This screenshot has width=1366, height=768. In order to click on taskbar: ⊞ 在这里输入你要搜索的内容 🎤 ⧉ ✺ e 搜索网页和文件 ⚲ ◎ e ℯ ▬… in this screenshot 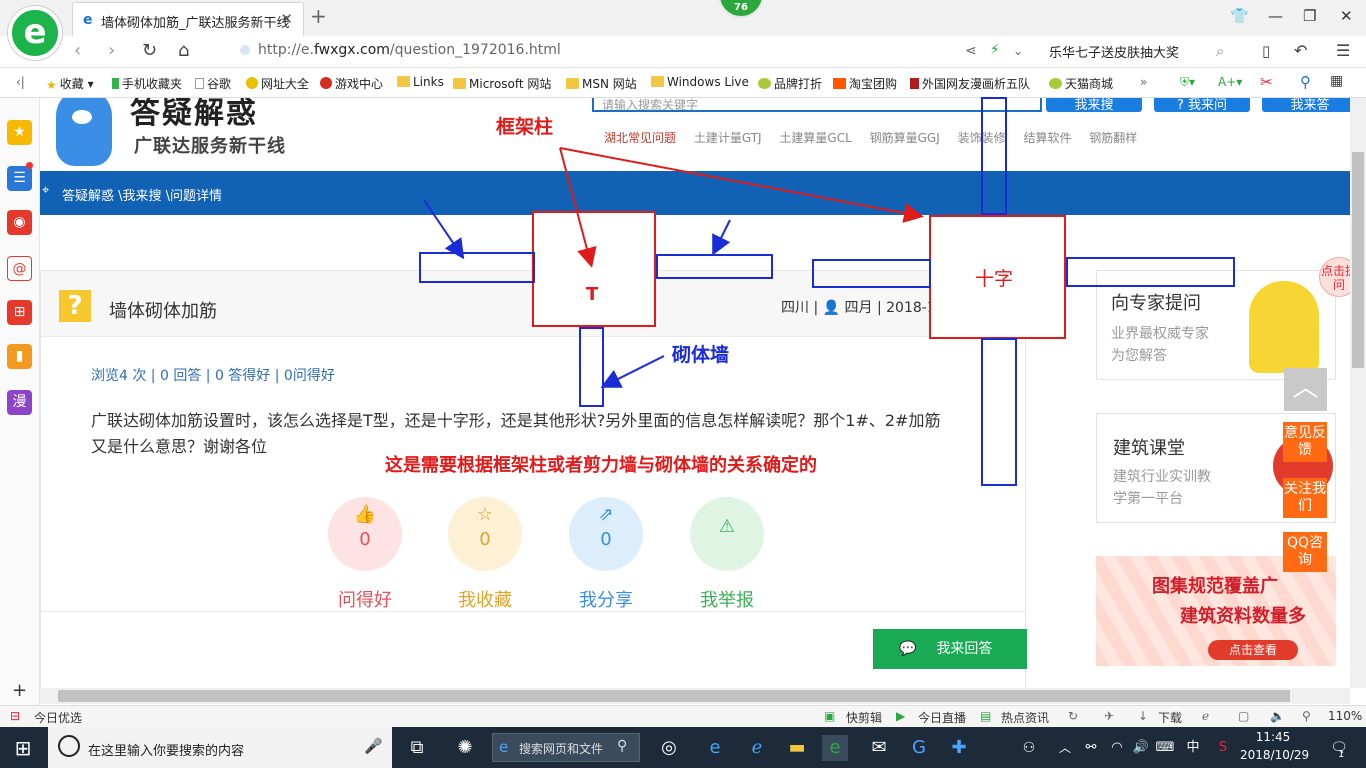, I will do `click(683, 747)`.